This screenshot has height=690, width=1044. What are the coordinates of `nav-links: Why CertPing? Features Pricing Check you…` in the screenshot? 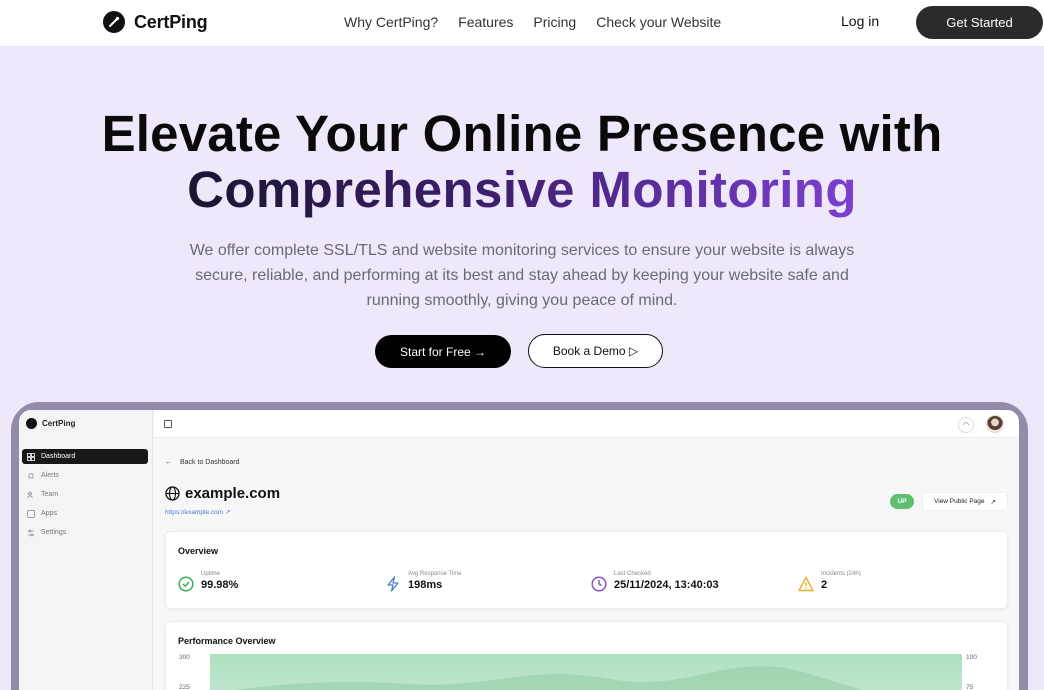 It's located at (532, 22).